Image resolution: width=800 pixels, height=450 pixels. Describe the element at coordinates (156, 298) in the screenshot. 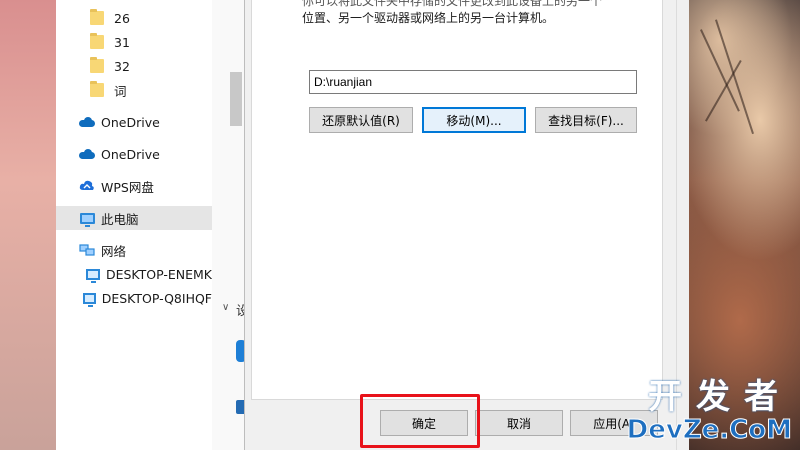

I see `nav-item-label: DESKTOP-Q8IHQF` at that location.